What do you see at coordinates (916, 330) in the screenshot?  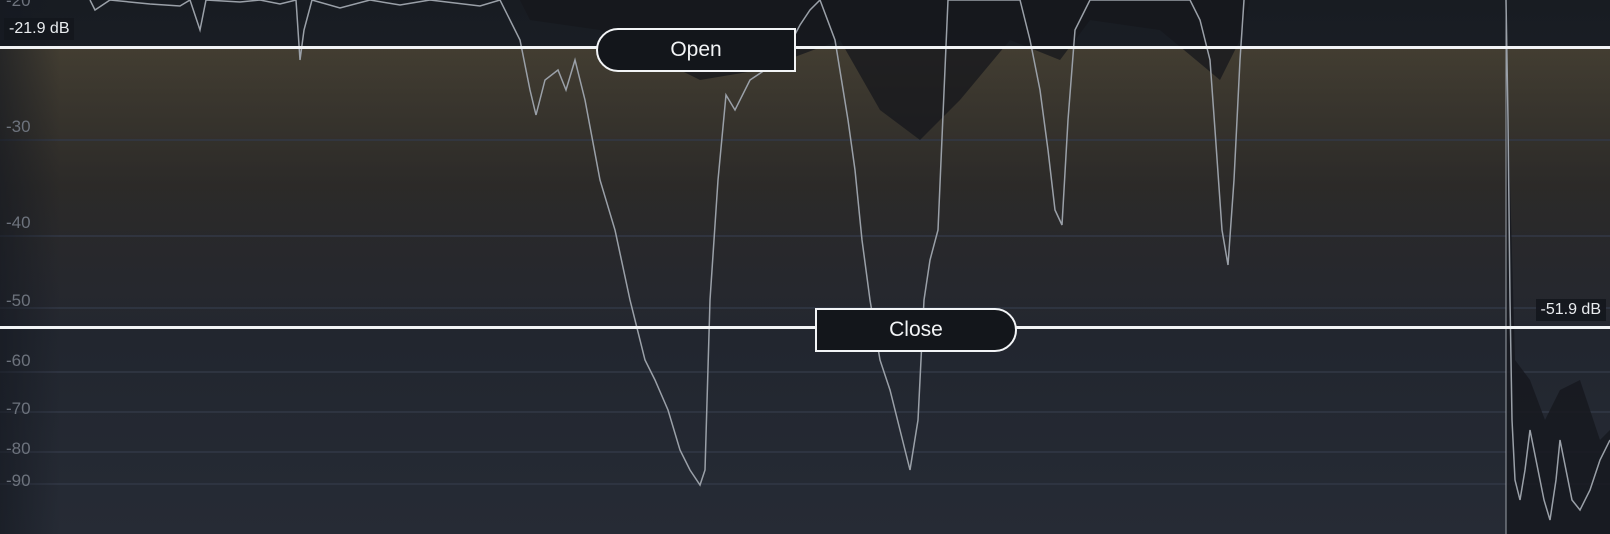 I see `close-threshold-handle: Close` at bounding box center [916, 330].